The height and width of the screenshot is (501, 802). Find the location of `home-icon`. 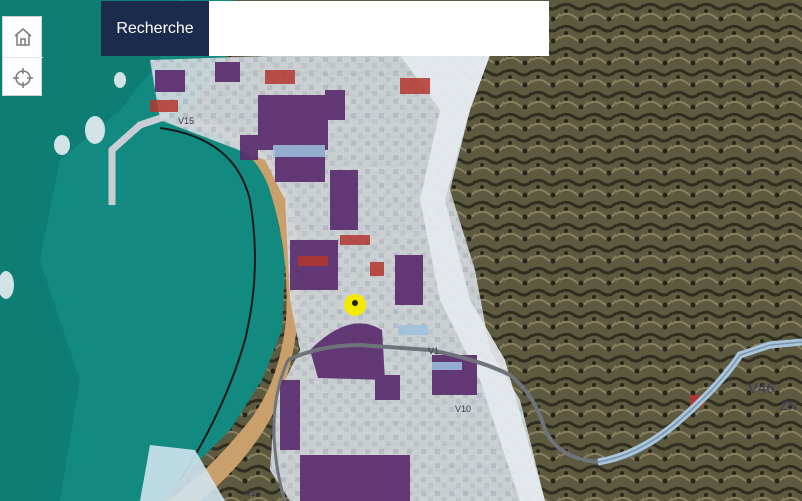

home-icon is located at coordinates (23, 37).